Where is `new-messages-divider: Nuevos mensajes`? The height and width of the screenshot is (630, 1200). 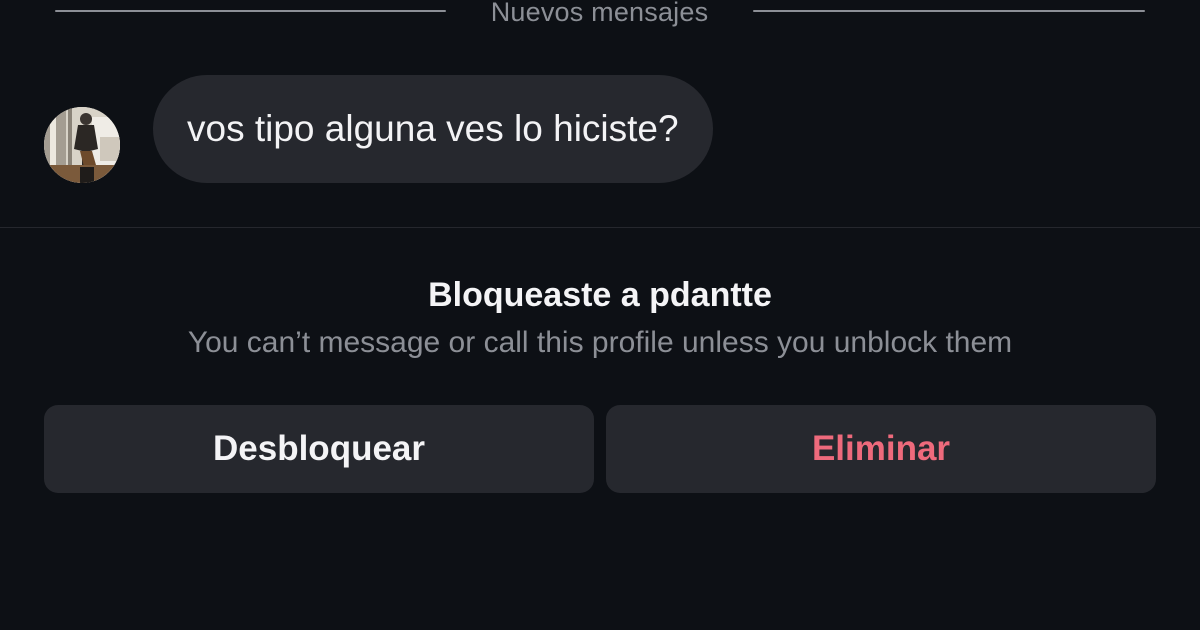
new-messages-divider: Nuevos mensajes is located at coordinates (600, 13).